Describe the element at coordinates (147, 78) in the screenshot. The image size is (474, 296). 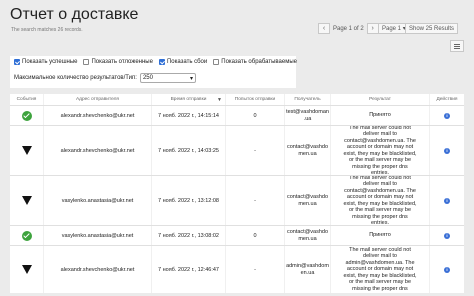
I see `max-results-value: 250` at that location.